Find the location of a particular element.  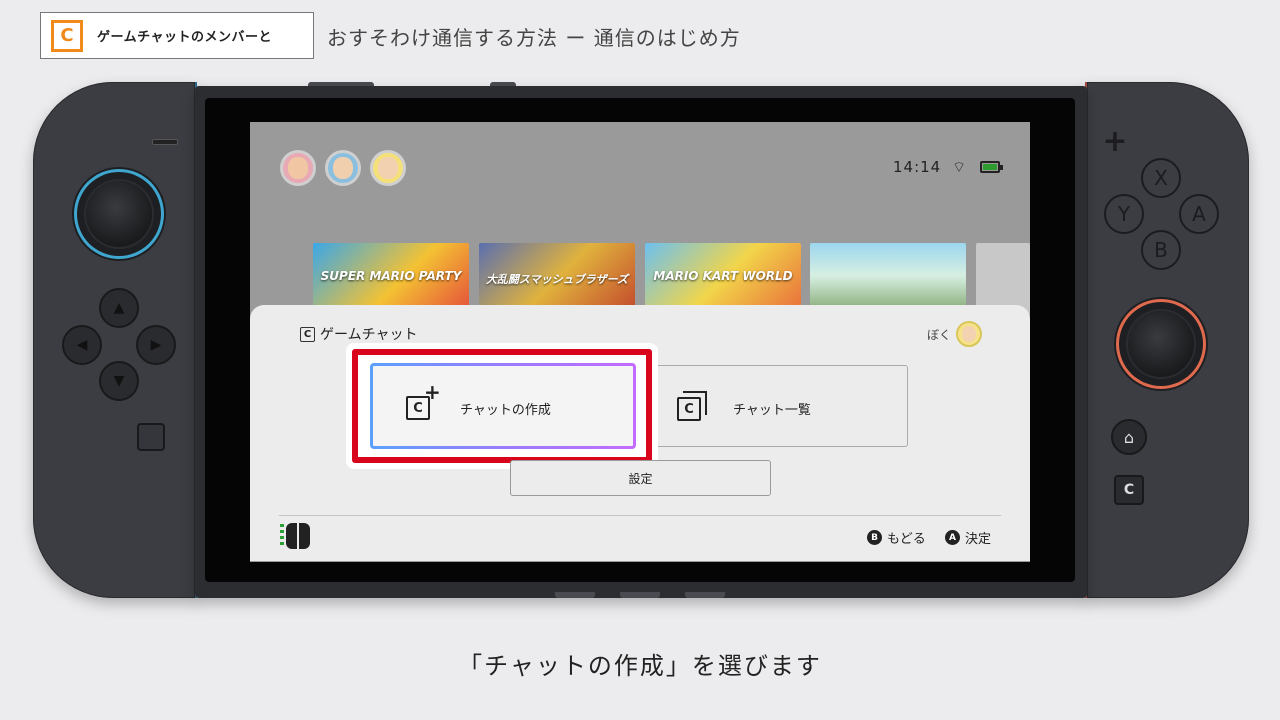

c-button: C is located at coordinates (1129, 490).